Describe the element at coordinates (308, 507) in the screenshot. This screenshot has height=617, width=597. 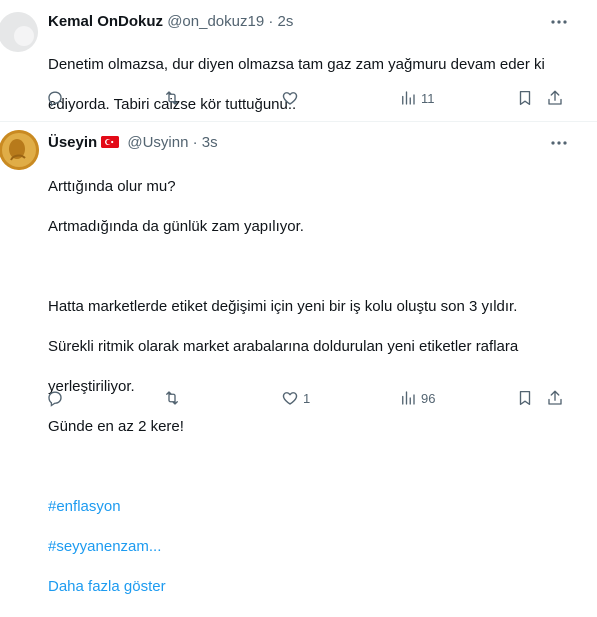
I see `hashtag-link: #enflasyon` at that location.